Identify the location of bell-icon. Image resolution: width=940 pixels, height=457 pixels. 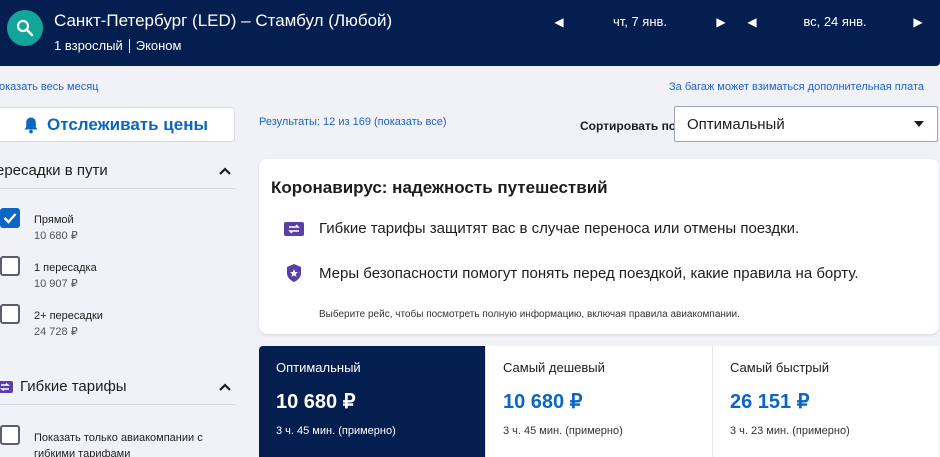
(31, 125).